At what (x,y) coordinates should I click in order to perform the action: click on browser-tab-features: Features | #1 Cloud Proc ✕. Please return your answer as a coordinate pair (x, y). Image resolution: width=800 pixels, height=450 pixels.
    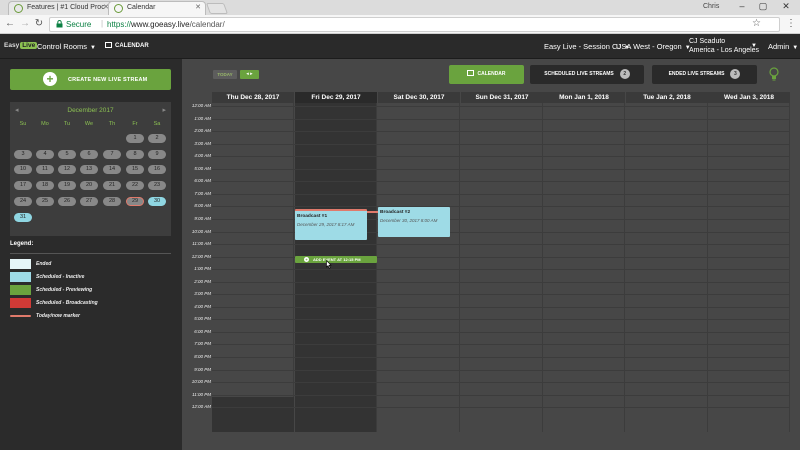
    Looking at the image, I should click on (61, 8).